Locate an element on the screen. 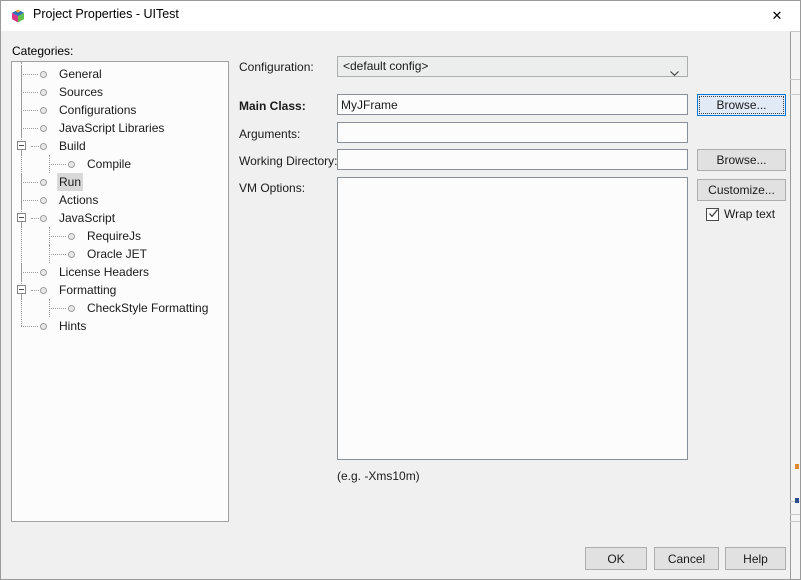 The width and height of the screenshot is (801, 580). tree-item-label: Build is located at coordinates (72, 146).